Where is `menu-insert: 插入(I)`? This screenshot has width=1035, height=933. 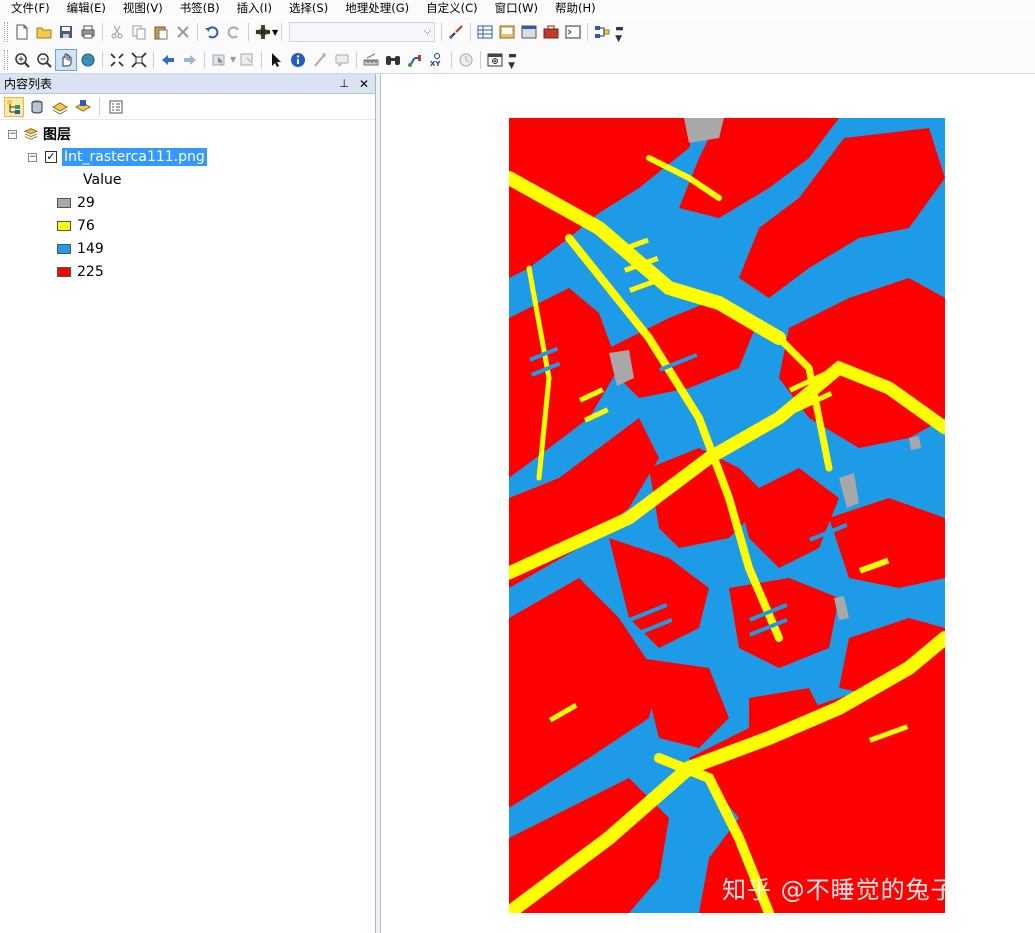 menu-insert: 插入(I) is located at coordinates (252, 8).